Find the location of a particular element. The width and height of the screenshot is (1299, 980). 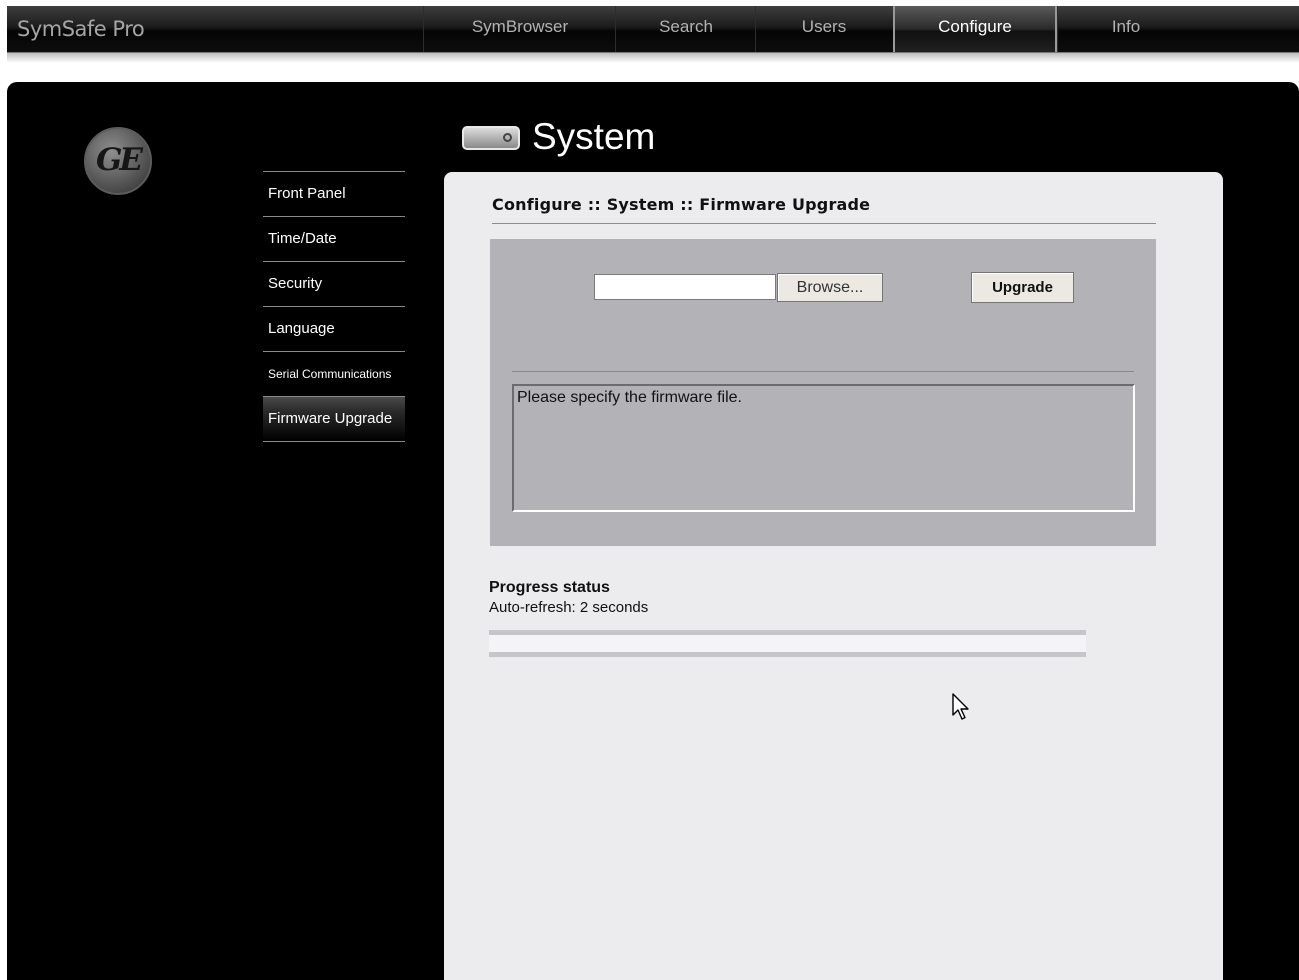

tab-info: Info is located at coordinates (1125, 29).